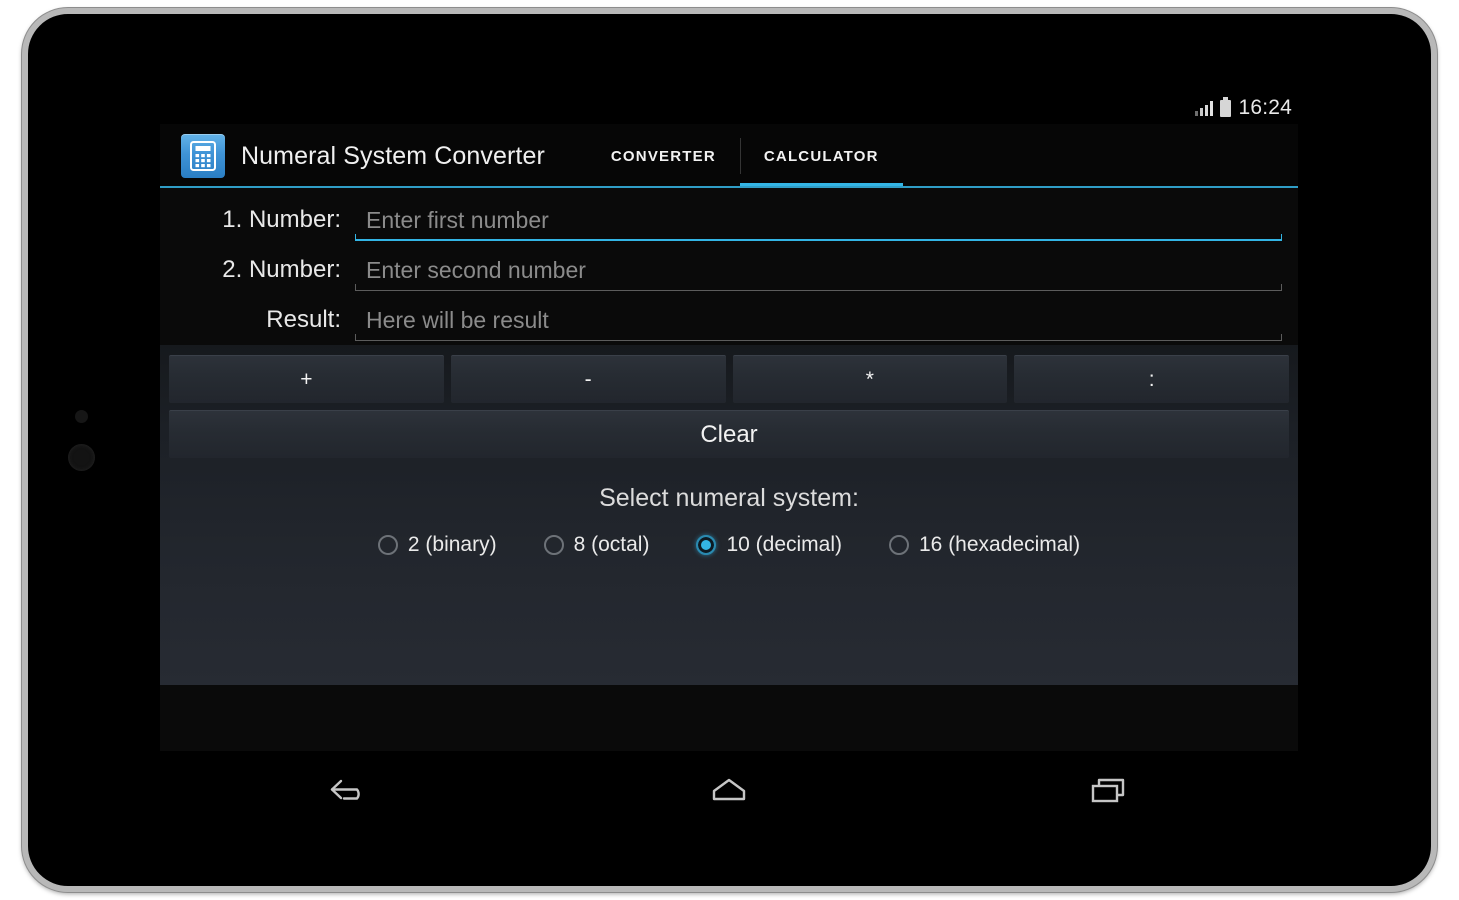  I want to click on recents-icon, so click(1108, 790).